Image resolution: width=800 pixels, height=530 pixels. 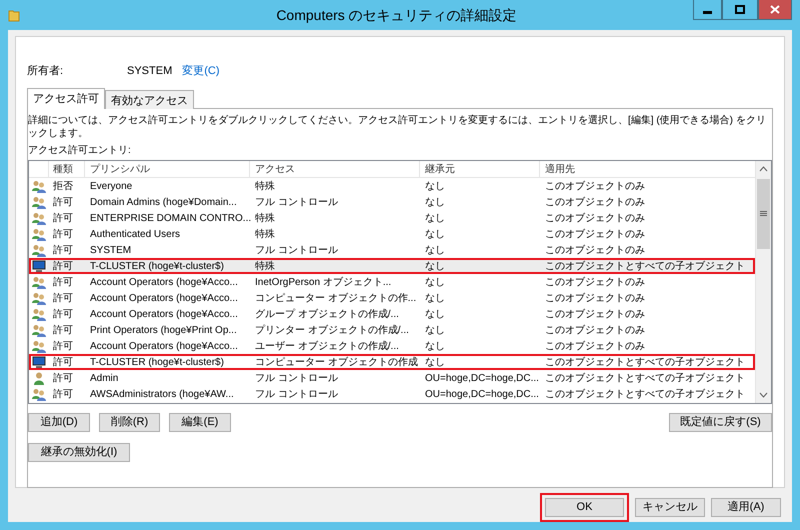 What do you see at coordinates (584, 507) in the screenshot?
I see `dialog-button: OK` at bounding box center [584, 507].